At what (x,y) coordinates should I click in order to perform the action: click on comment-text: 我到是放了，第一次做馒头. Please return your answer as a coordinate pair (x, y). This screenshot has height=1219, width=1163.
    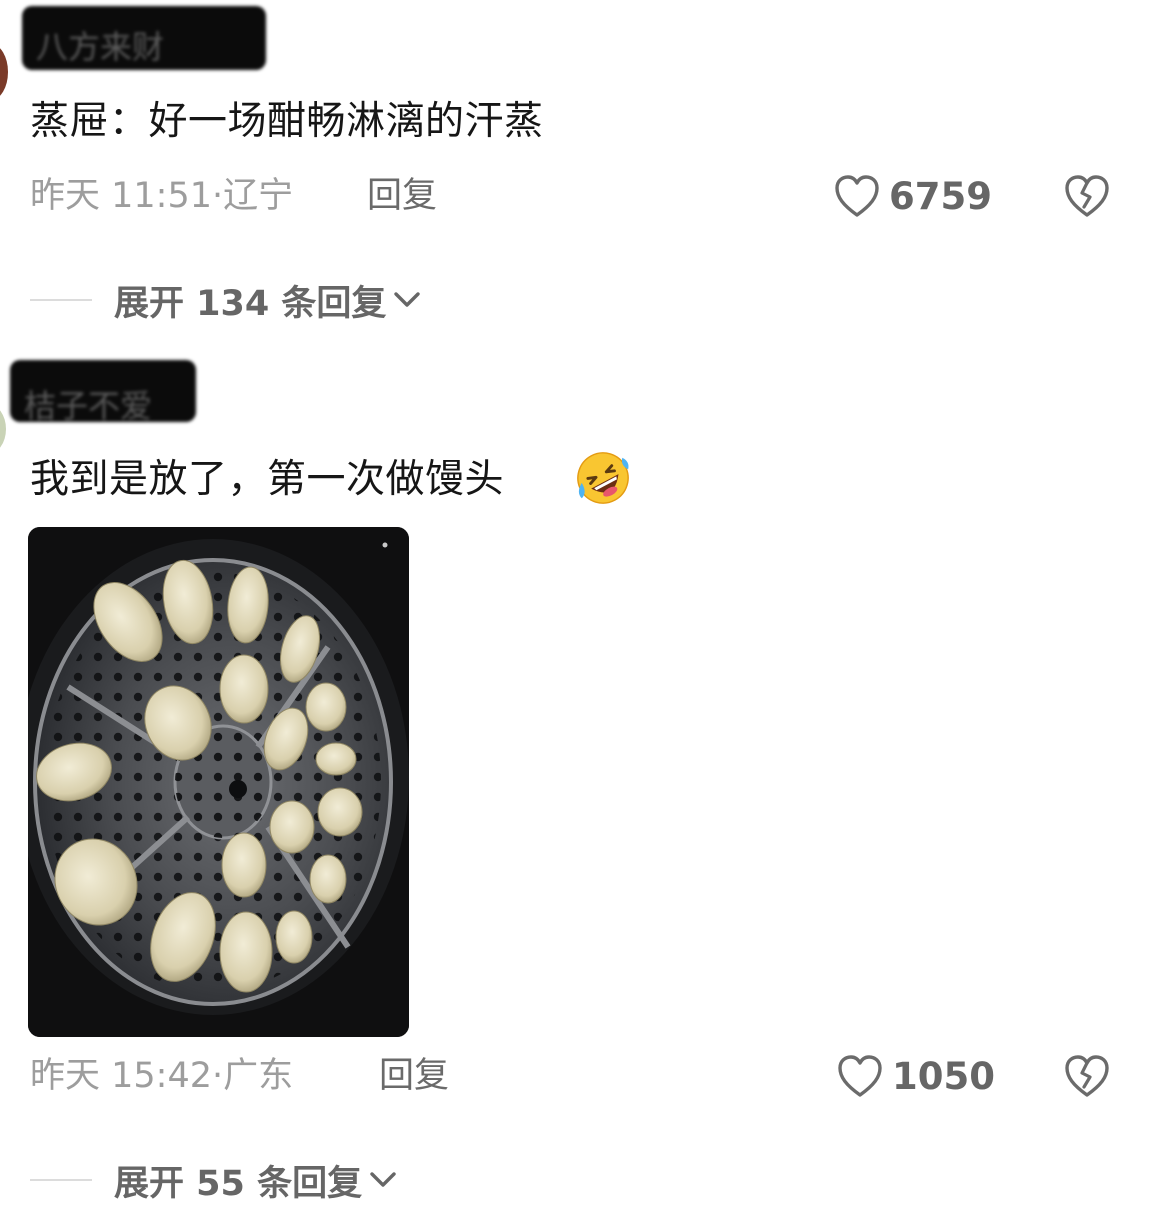
    Looking at the image, I should click on (267, 479).